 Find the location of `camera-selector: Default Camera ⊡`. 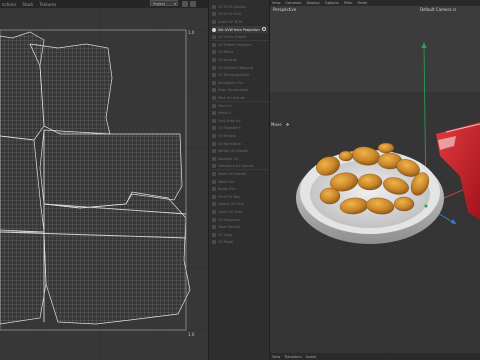

camera-selector: Default Camera ⊡ is located at coordinates (438, 9).